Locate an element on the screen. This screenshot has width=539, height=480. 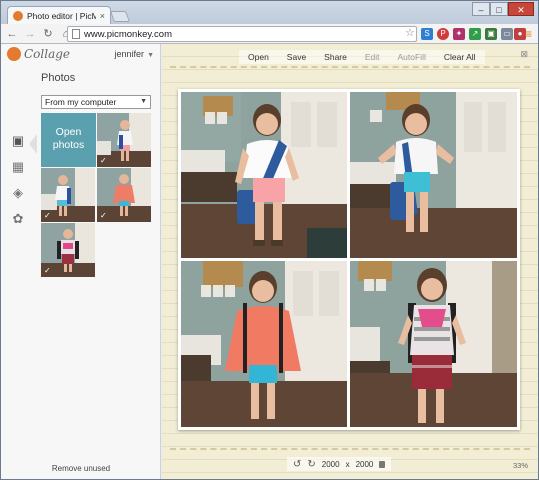
open-button: Open is located at coordinates (258, 57).